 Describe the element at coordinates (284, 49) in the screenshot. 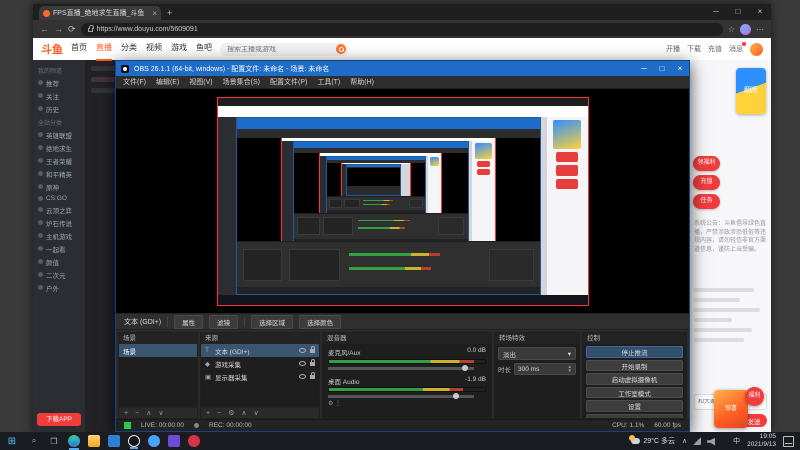

I see `site-search` at that location.